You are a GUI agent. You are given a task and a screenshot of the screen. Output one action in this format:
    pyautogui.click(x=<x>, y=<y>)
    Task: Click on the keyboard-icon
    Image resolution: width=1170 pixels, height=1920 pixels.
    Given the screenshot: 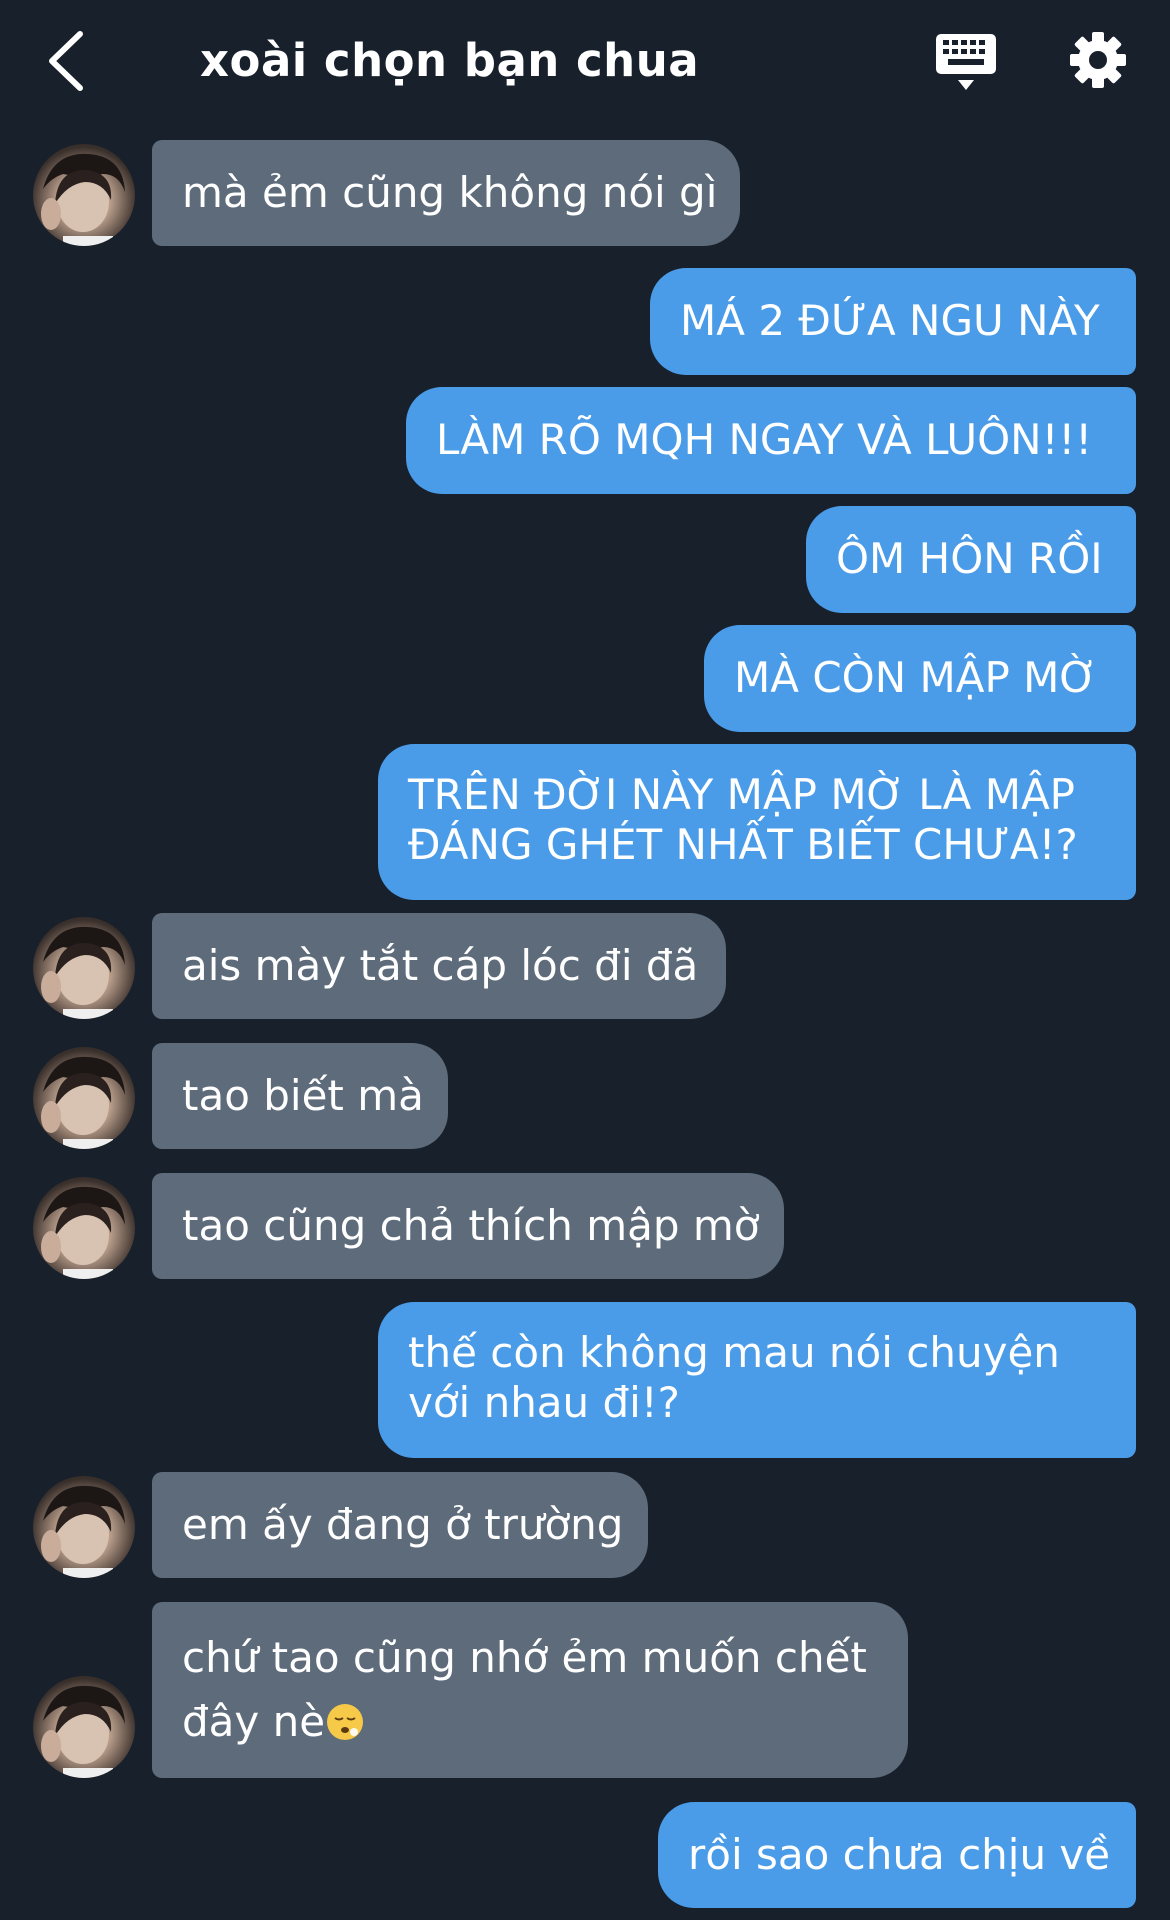 What is the action you would take?
    pyautogui.click(x=966, y=62)
    